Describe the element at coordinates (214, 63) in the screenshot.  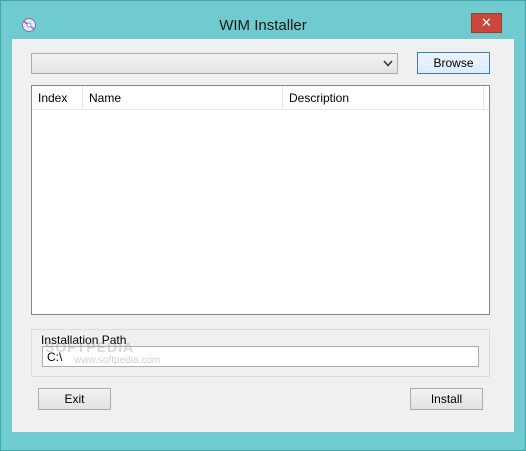
I see `image-select` at that location.